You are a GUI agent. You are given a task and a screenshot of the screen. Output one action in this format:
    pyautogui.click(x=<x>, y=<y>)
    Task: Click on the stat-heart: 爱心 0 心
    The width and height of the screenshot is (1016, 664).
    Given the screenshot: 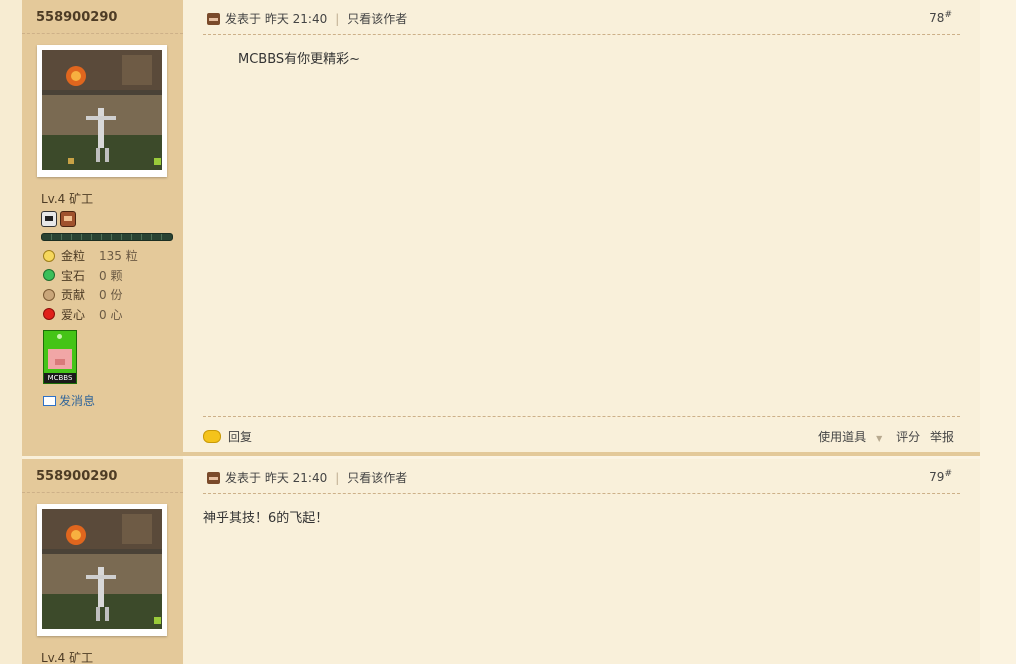 What is the action you would take?
    pyautogui.click(x=90, y=318)
    